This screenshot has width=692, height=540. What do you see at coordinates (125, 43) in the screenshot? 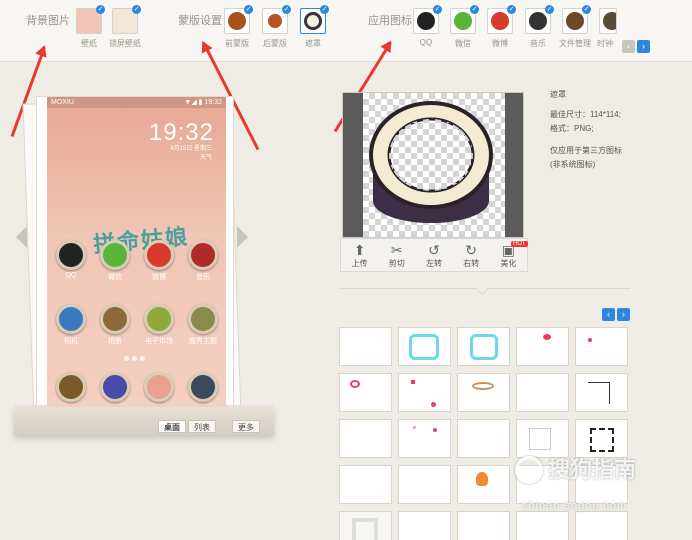
I see `thumb-label-lock-wallpaper: 锁屏壁纸` at bounding box center [125, 43].